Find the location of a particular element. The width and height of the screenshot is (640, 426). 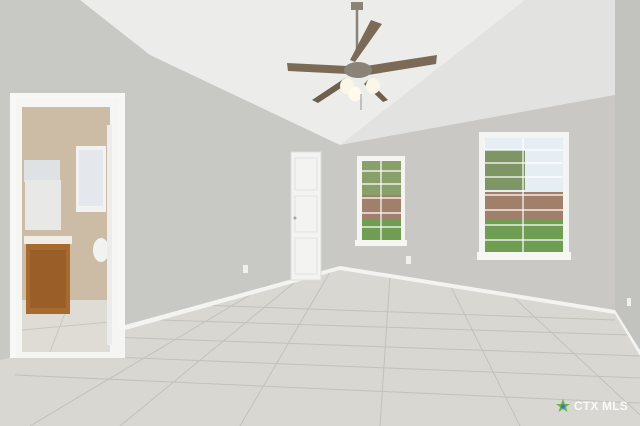

bathroom-doorway is located at coordinates (67, 225).